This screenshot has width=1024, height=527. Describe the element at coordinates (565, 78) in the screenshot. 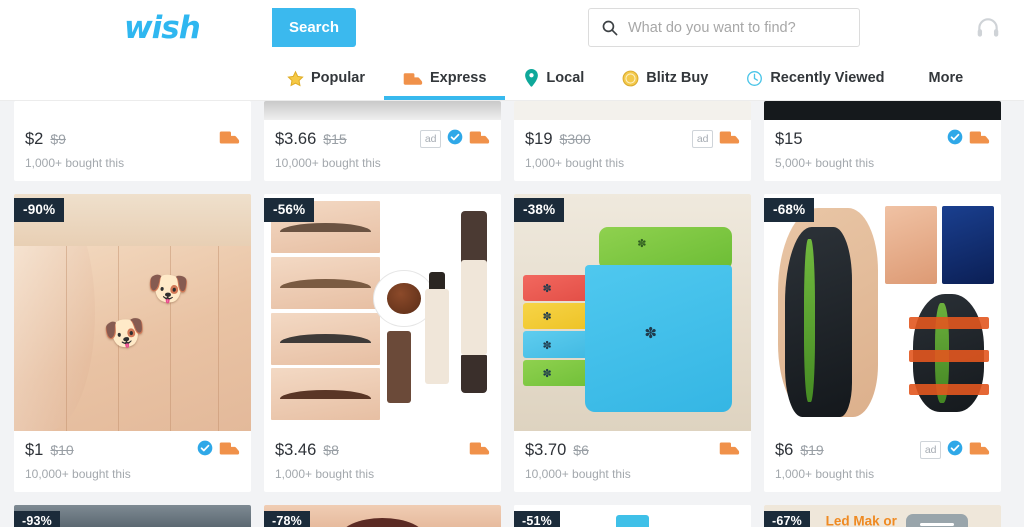

I see `tab-label: Local` at that location.